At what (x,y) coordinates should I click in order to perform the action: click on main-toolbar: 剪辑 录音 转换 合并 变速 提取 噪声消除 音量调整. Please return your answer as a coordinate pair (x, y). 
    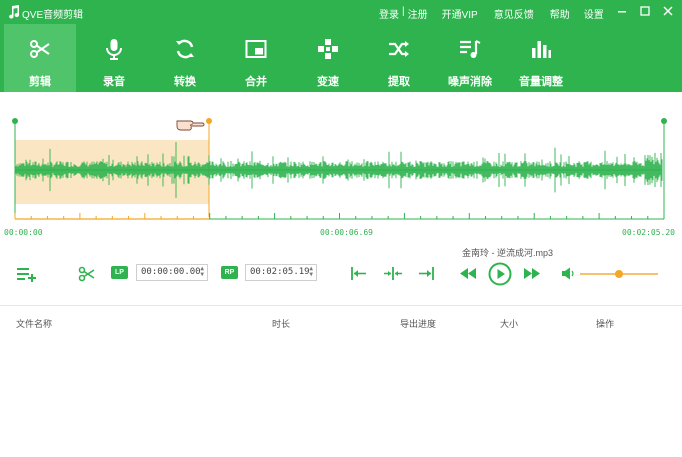
    Looking at the image, I should click on (341, 58).